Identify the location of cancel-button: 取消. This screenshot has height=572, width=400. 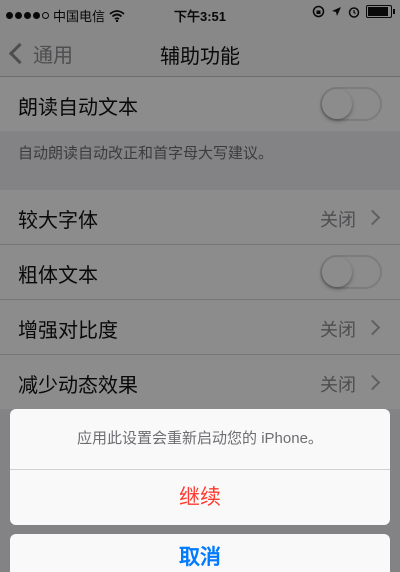
(200, 553).